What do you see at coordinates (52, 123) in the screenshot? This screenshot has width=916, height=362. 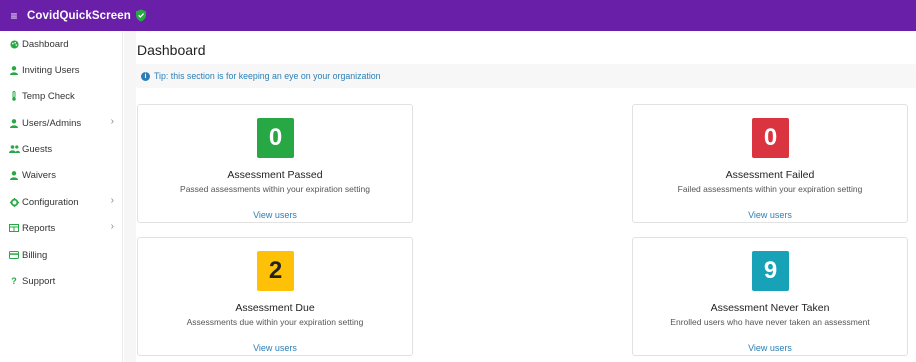 I see `sidebar-item-label: Users/Admins` at bounding box center [52, 123].